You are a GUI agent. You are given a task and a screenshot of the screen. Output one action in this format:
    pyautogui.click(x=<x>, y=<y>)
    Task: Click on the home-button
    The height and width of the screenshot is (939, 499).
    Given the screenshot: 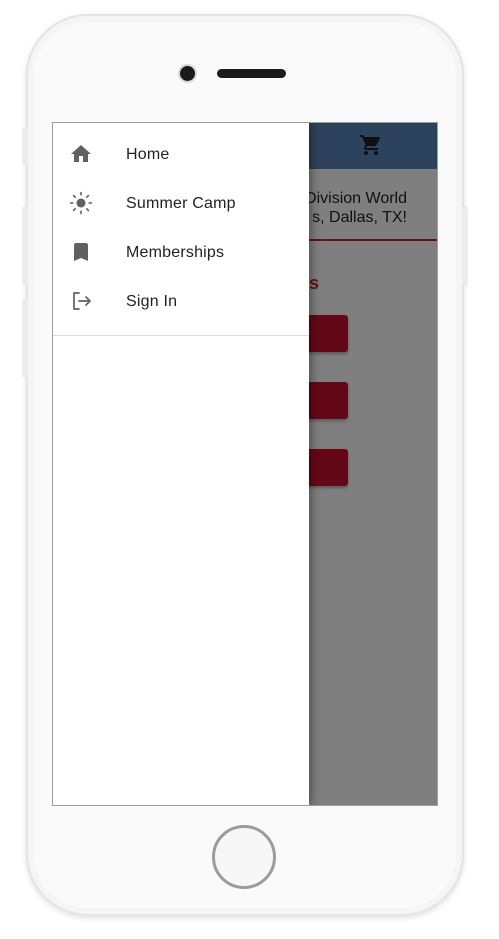 What is the action you would take?
    pyautogui.click(x=244, y=857)
    